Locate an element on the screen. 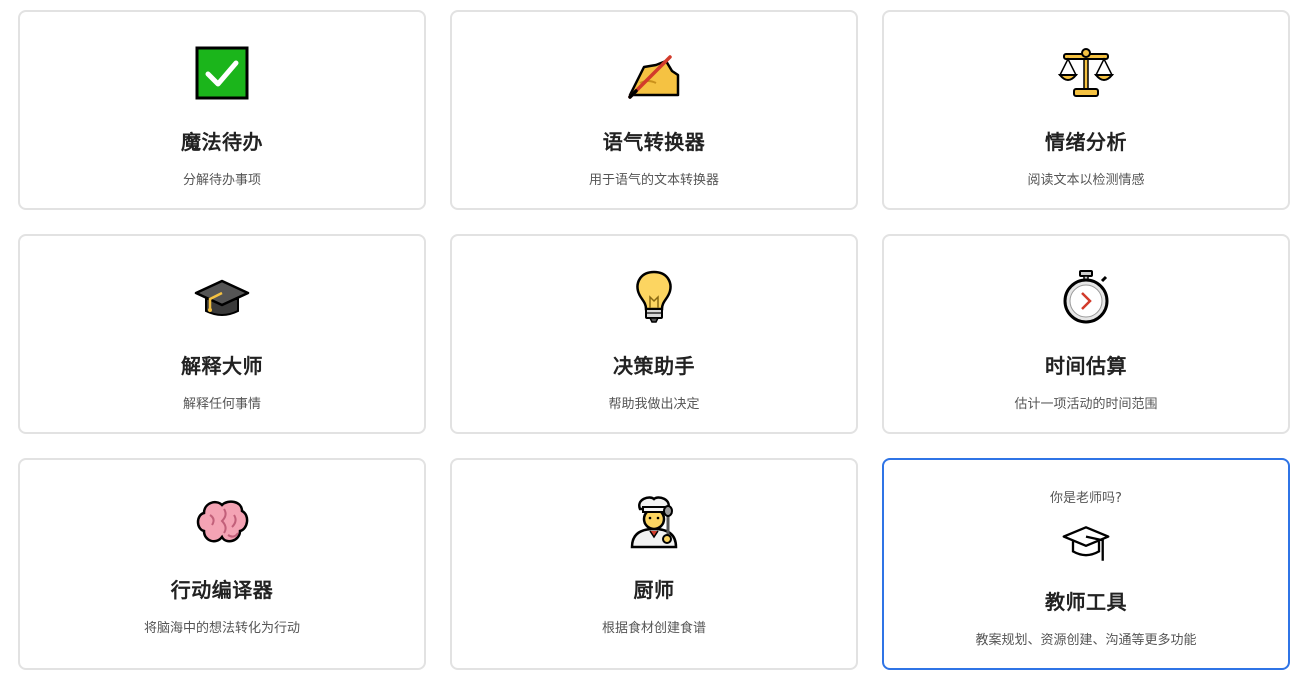 Image resolution: width=1309 pixels, height=682 pixels. graduation-cap-icon is located at coordinates (222, 297).